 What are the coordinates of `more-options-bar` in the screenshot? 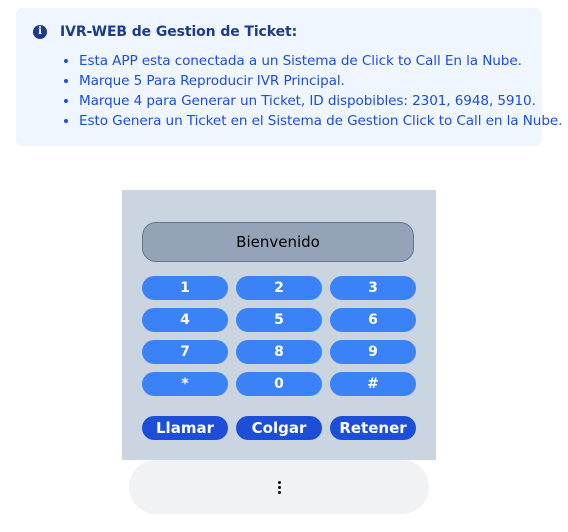 It's located at (279, 487).